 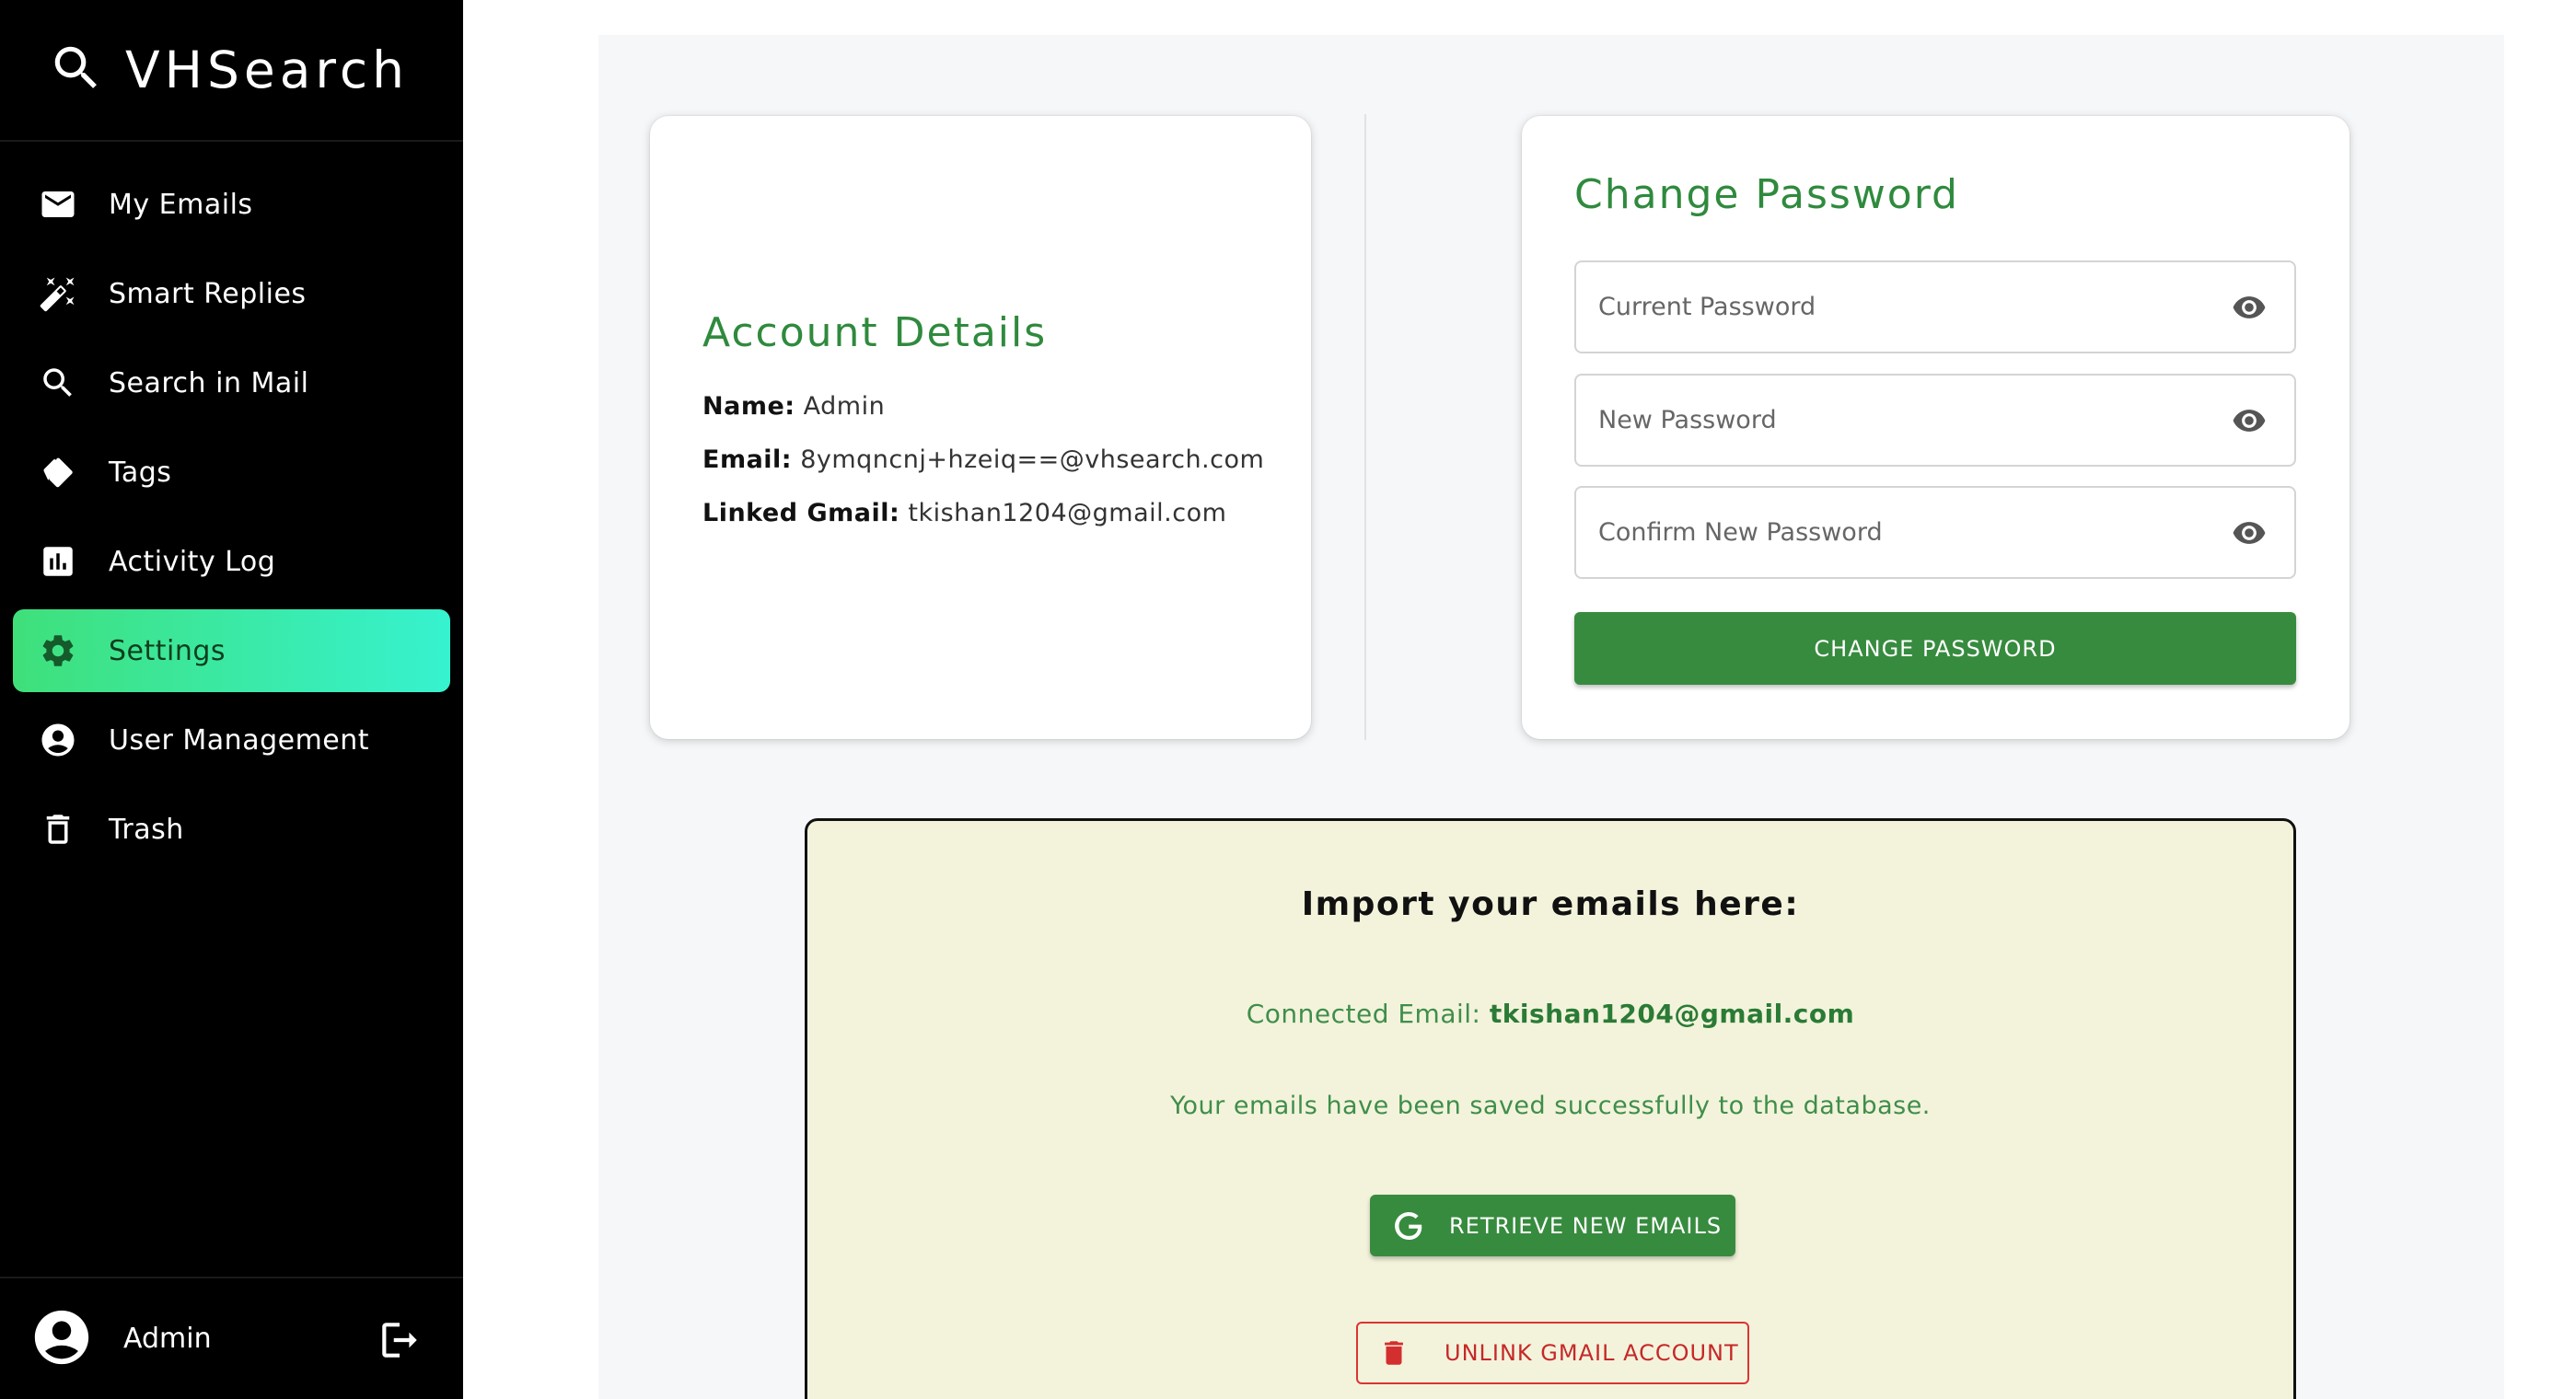 What do you see at coordinates (1672, 1014) in the screenshot?
I see `connected-email-value: tkishan1204@gmail.com` at bounding box center [1672, 1014].